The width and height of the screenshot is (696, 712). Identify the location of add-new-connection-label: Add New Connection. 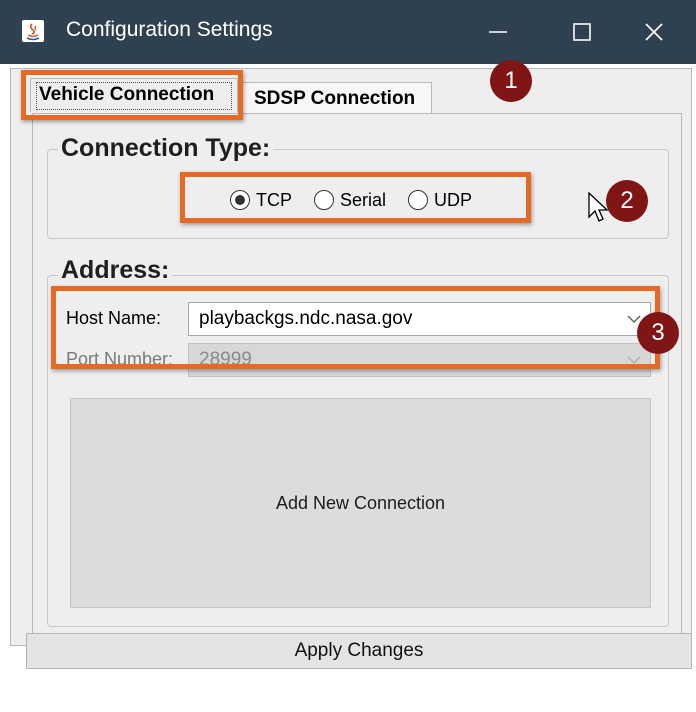
(360, 502).